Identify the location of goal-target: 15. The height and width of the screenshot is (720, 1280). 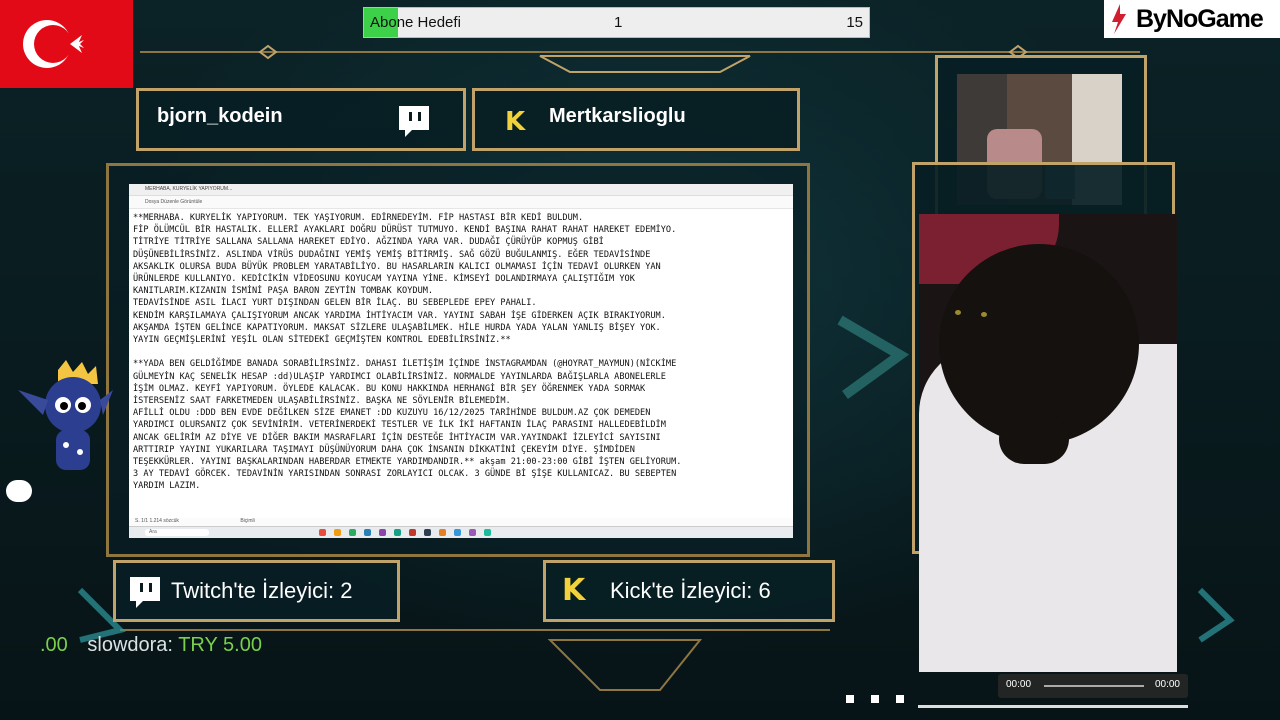
(854, 22).